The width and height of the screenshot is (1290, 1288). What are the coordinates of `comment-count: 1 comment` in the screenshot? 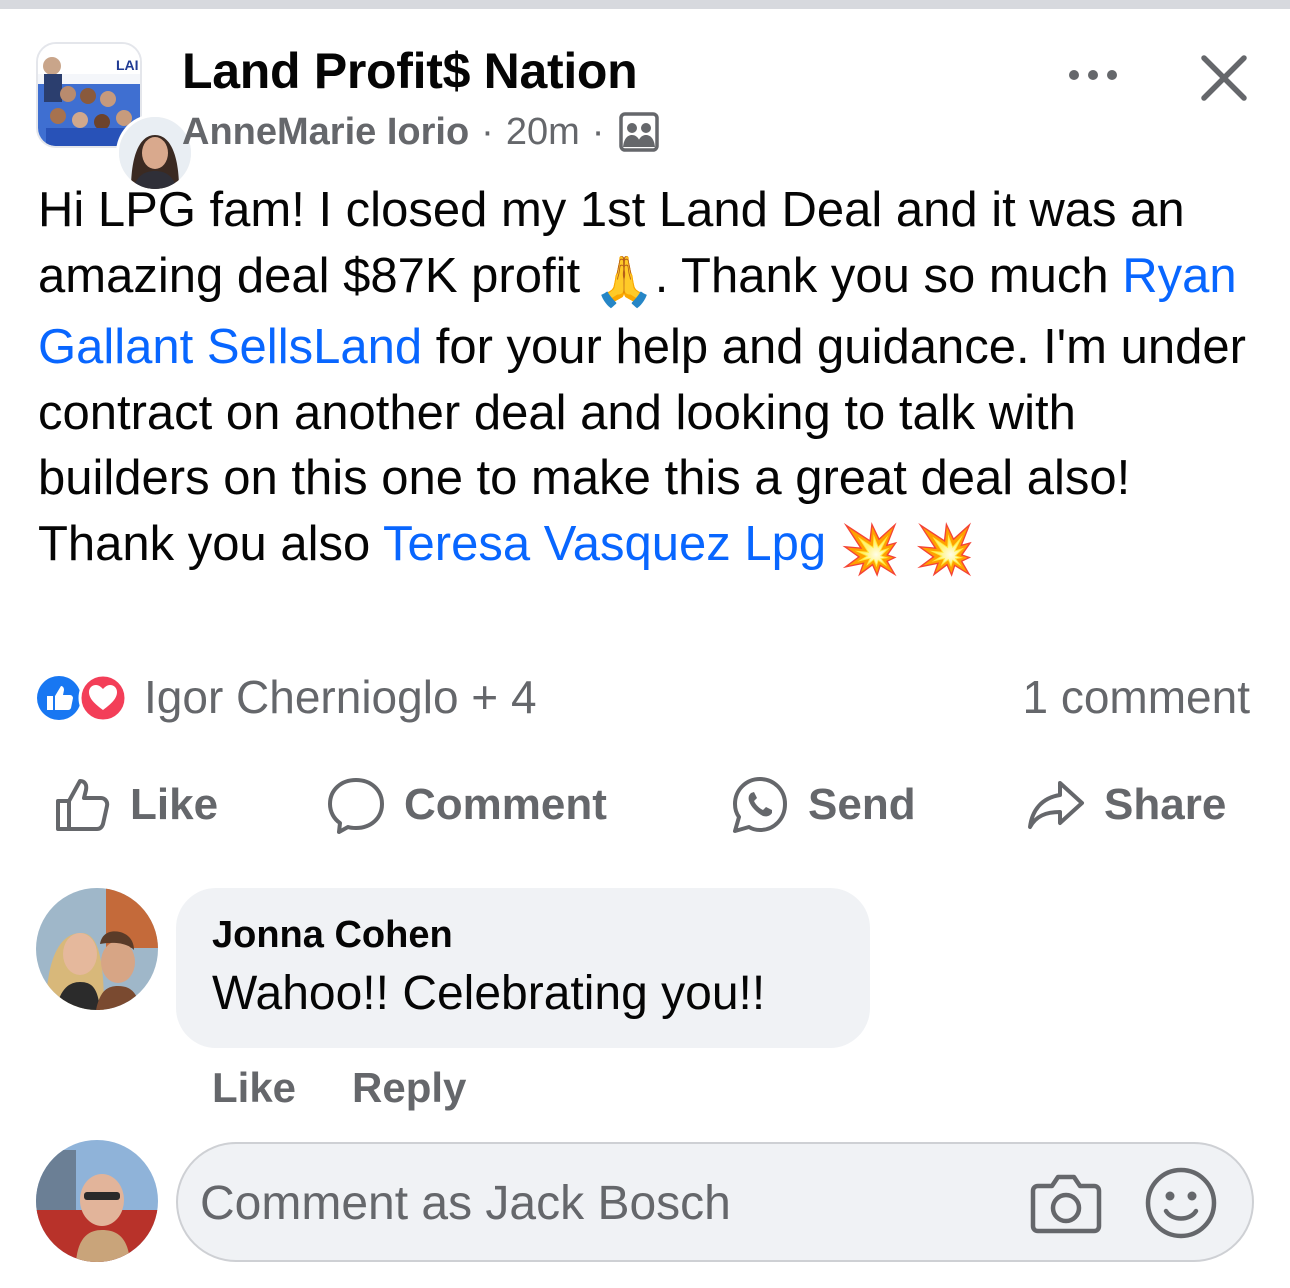 It's located at (1136, 697).